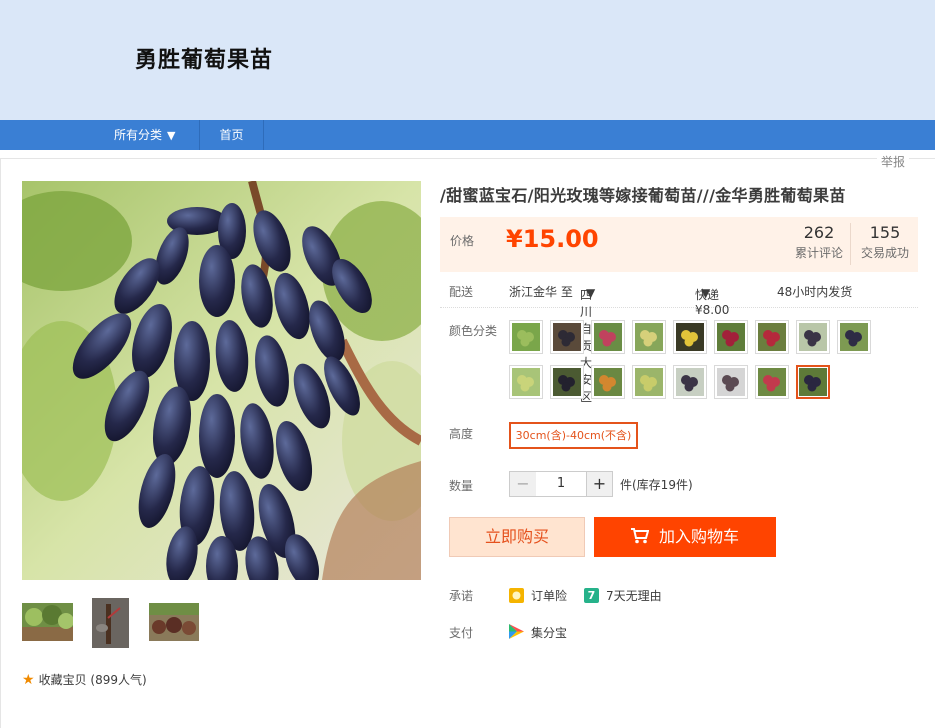  I want to click on add-to-cart-button: 加入购物车, so click(685, 537).